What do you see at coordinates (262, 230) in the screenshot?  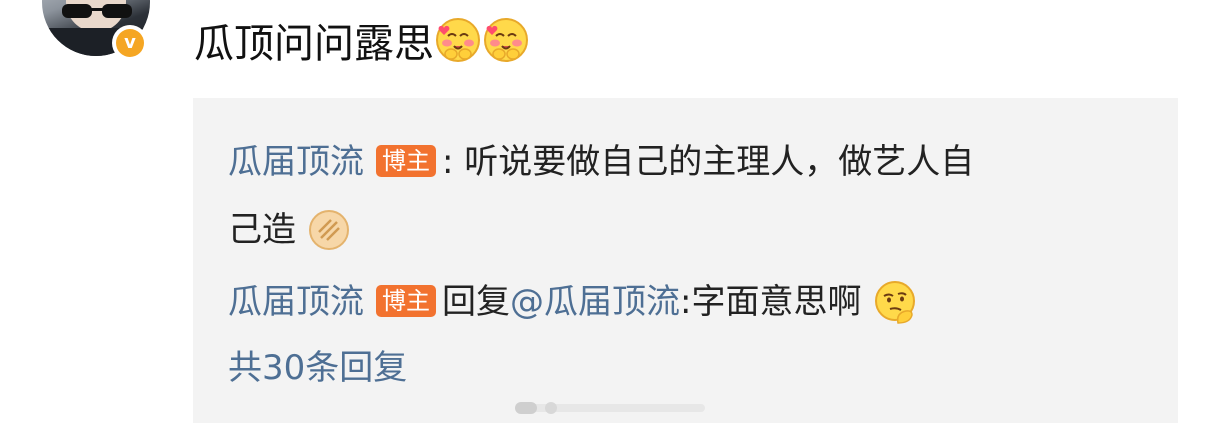 I see `reply-text-continued: 己造` at bounding box center [262, 230].